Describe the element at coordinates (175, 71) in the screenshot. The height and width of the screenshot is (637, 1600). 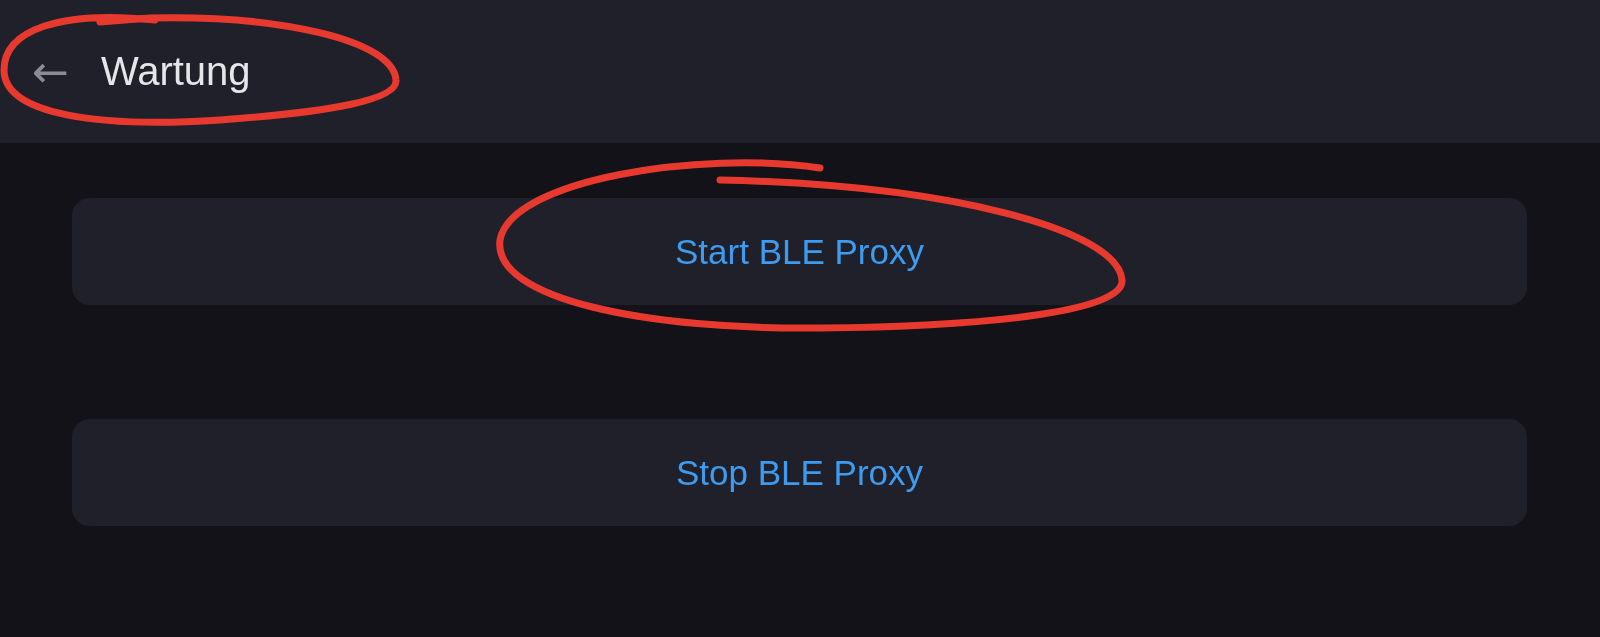
I see `page-title: Wartung` at that location.